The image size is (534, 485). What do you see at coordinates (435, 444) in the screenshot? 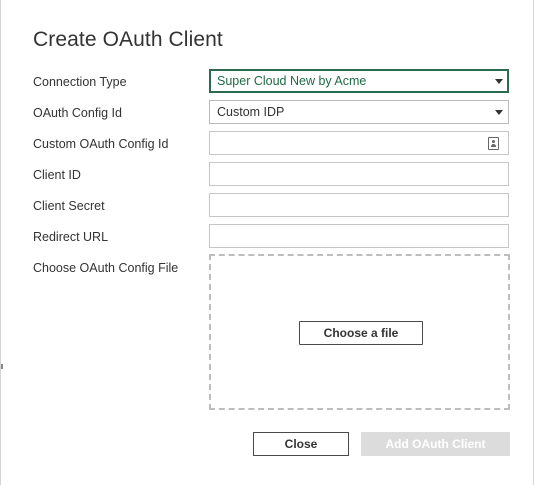
I see `add-oauth-client-button: Add OAuth Client` at bounding box center [435, 444].